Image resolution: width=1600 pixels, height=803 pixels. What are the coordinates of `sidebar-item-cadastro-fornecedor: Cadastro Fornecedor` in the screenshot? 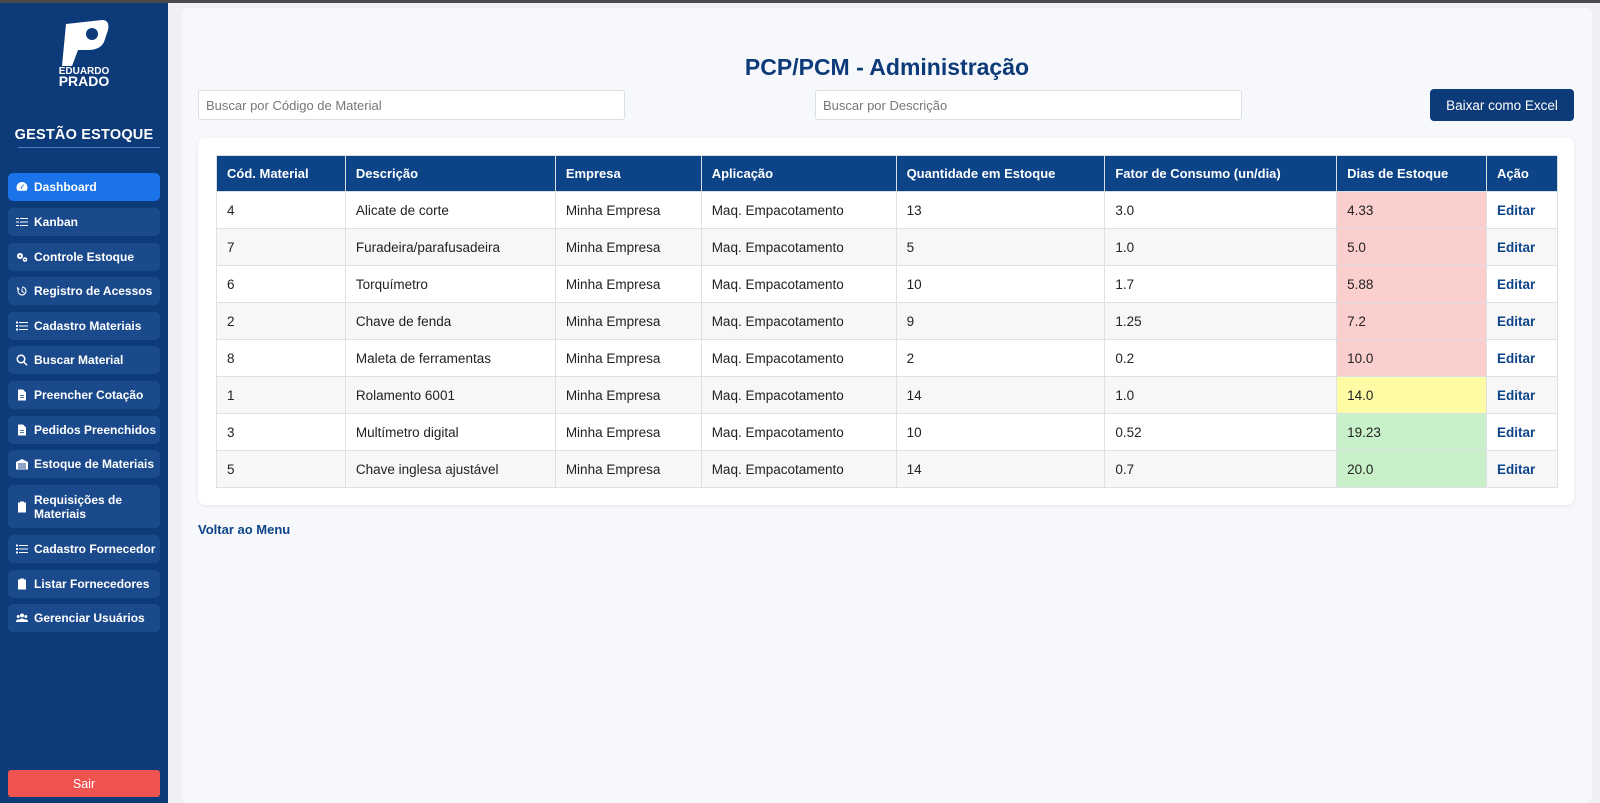 It's located at (84, 549).